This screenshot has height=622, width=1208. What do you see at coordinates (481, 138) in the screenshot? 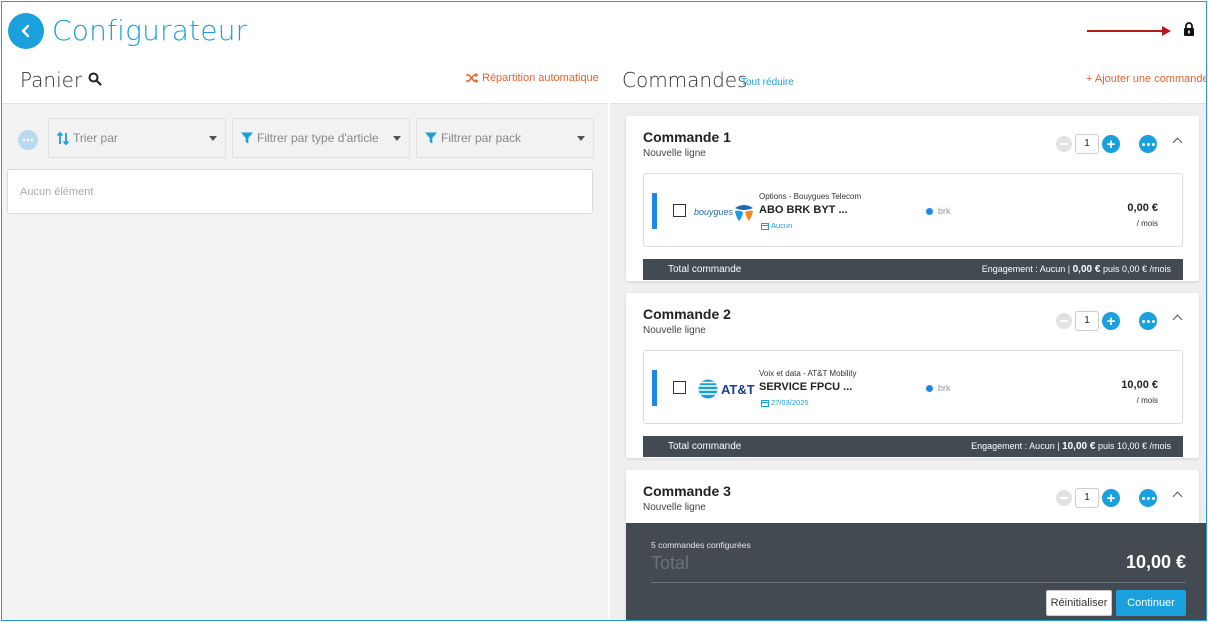
I see `pack-filter-label: Filtrer par pack` at bounding box center [481, 138].